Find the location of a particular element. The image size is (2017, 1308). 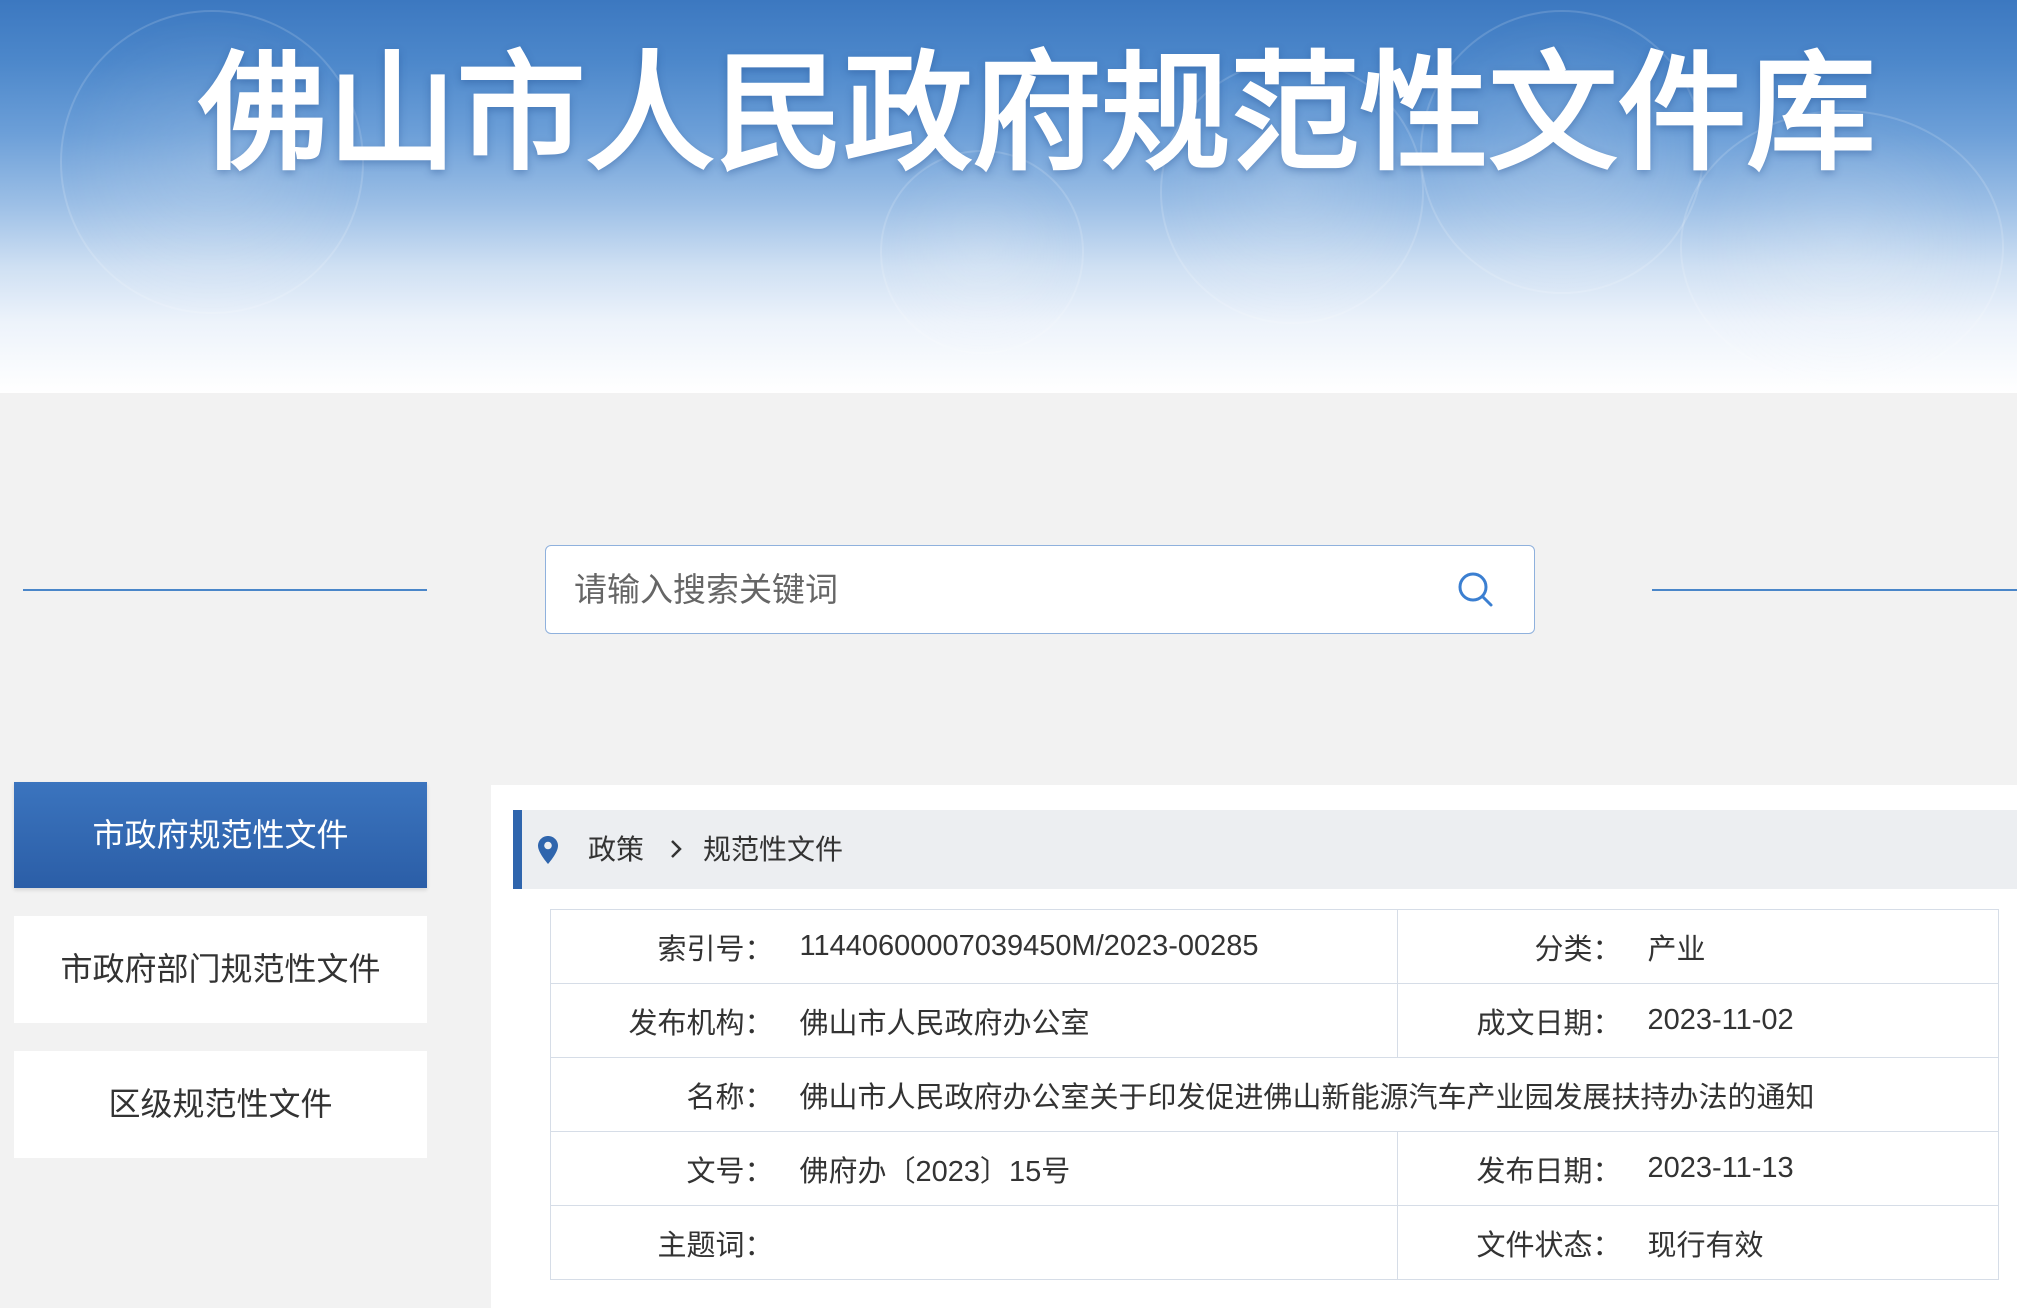

breadcrumb-link-policy: 政策 is located at coordinates (616, 849).